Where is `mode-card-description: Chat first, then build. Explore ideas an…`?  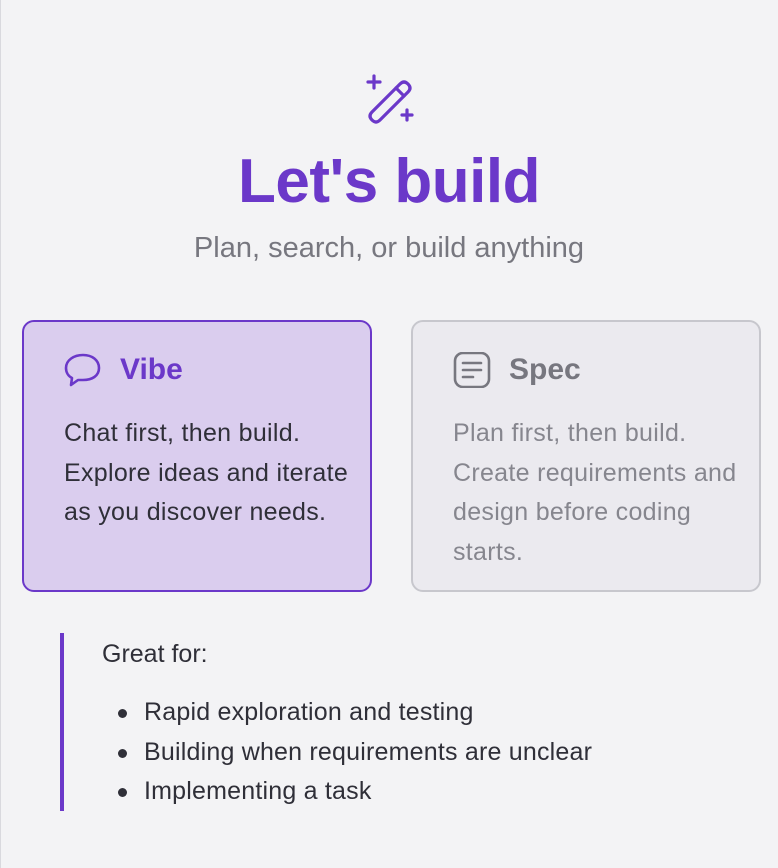 mode-card-description: Chat first, then build. Explore ideas an… is located at coordinates (206, 472).